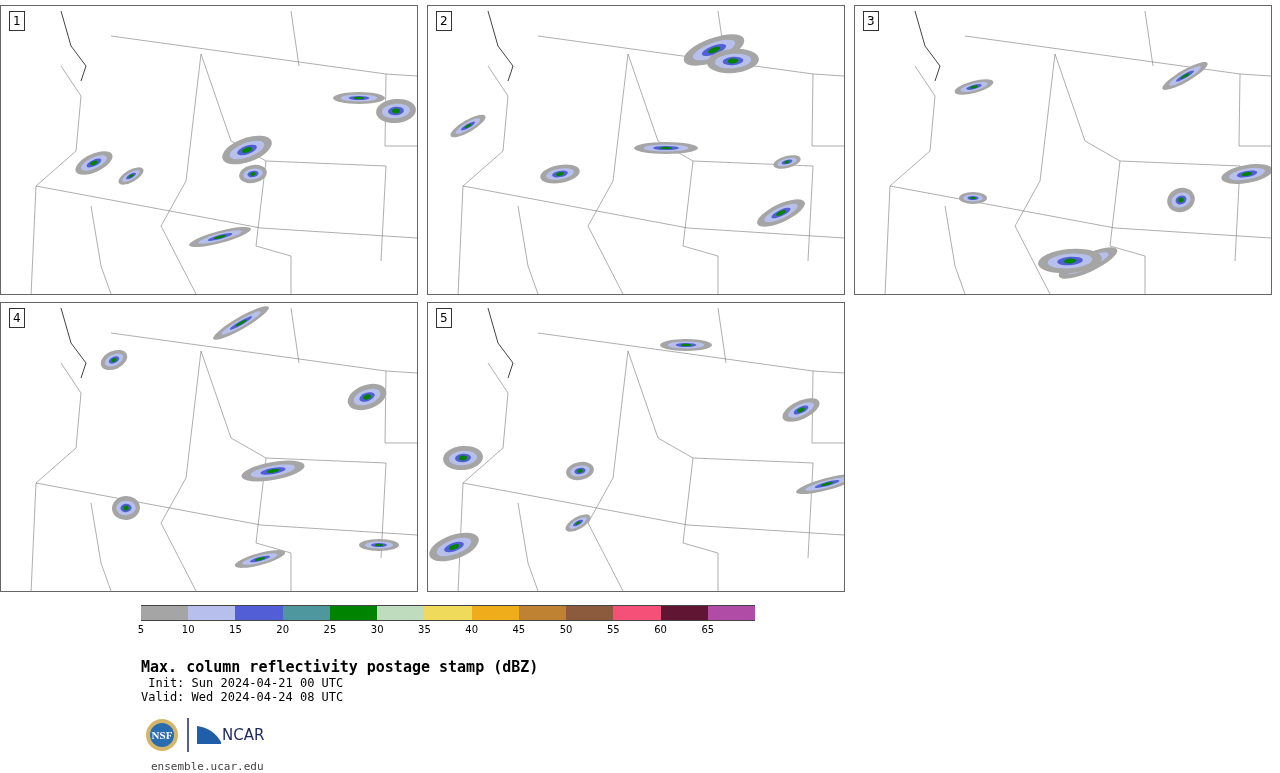  What do you see at coordinates (871, 21) in the screenshot?
I see `panel-number: 3` at bounding box center [871, 21].